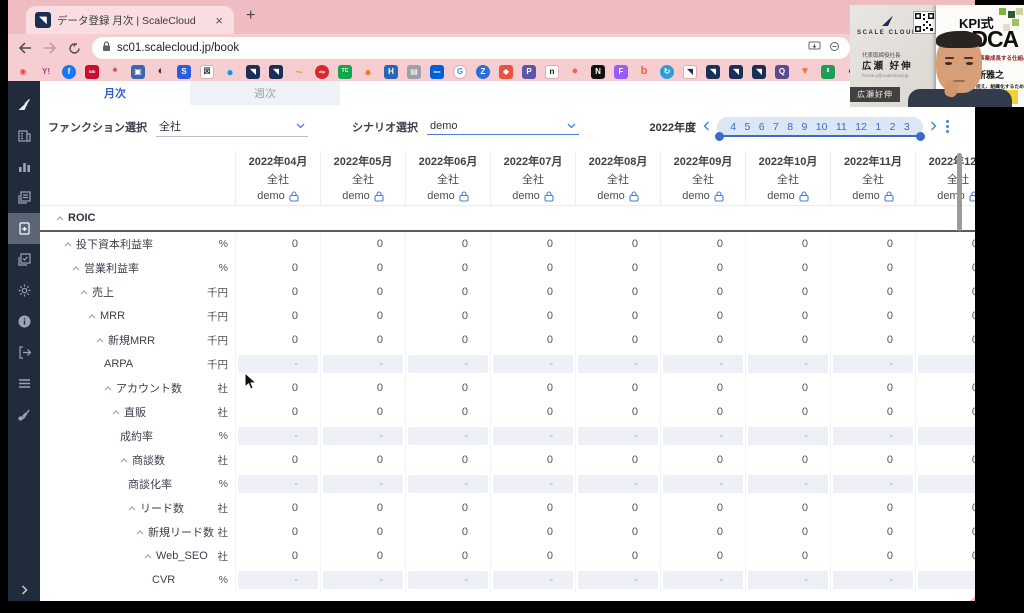 The width and height of the screenshot is (1024, 613). I want to click on hatena-bookmark-icon: H, so click(391, 71).